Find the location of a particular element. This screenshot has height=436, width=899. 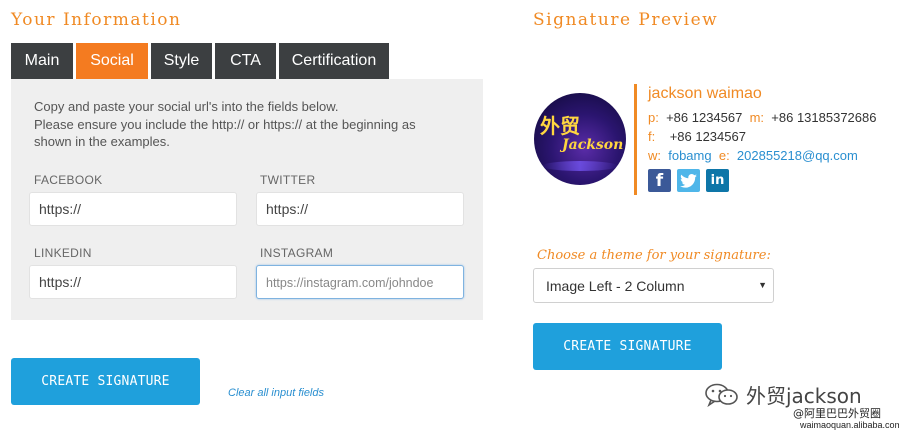

create-signature-button: CREATE SIGNATURE is located at coordinates (105, 381).